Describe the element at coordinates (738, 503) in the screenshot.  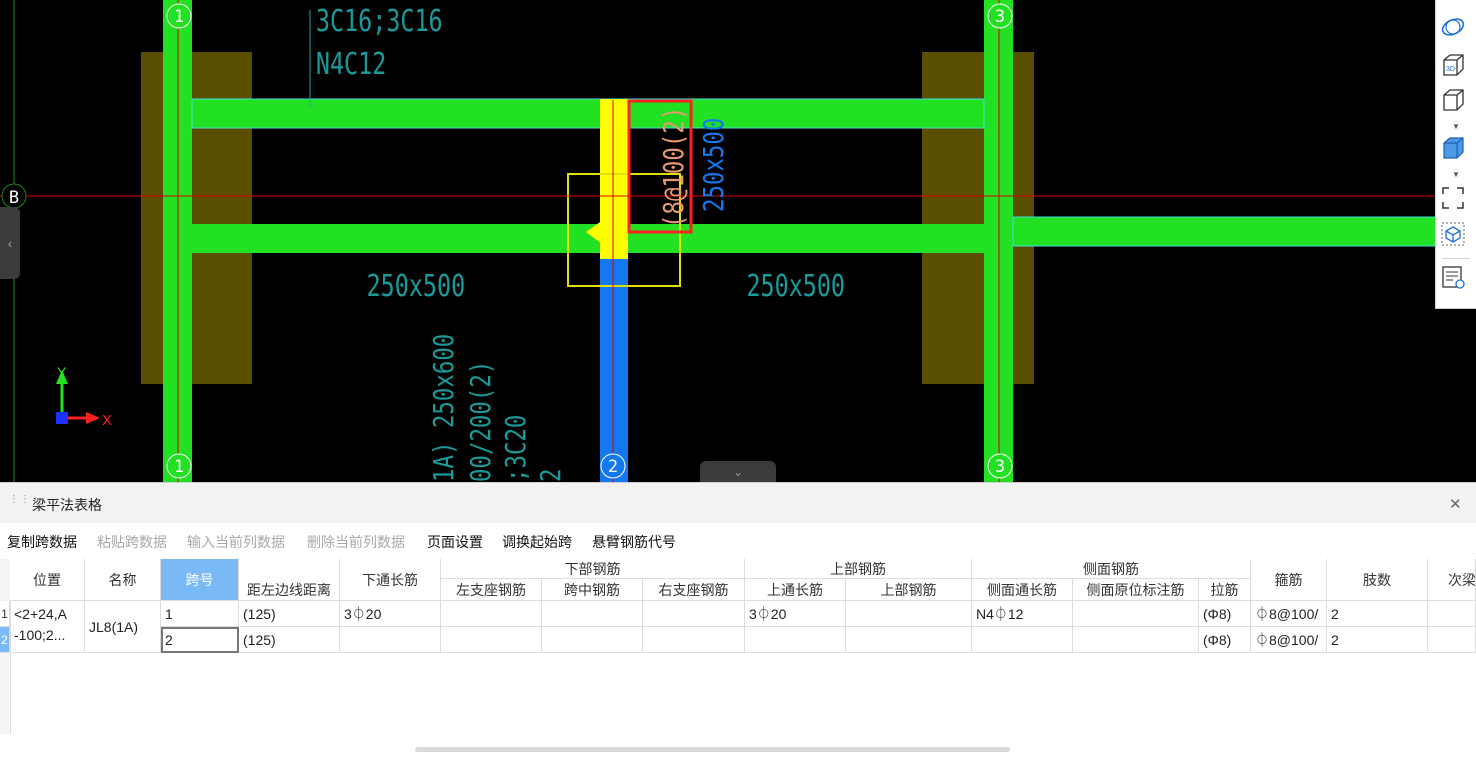
I see `panel-header: ⋮⋮ 梁平法表格 ✕` at that location.